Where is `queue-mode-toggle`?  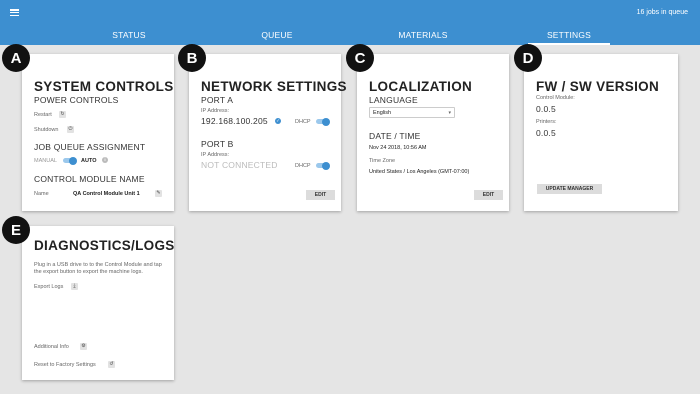 queue-mode-toggle is located at coordinates (70, 160).